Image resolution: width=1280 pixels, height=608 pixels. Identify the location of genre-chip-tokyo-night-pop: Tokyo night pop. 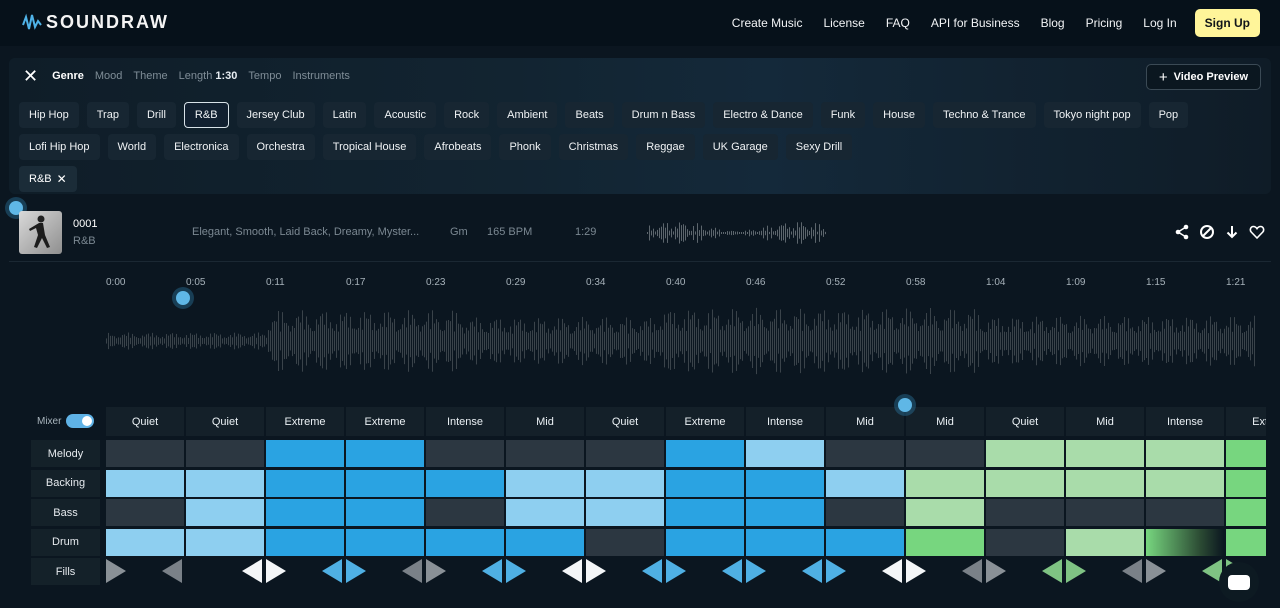
(1092, 115).